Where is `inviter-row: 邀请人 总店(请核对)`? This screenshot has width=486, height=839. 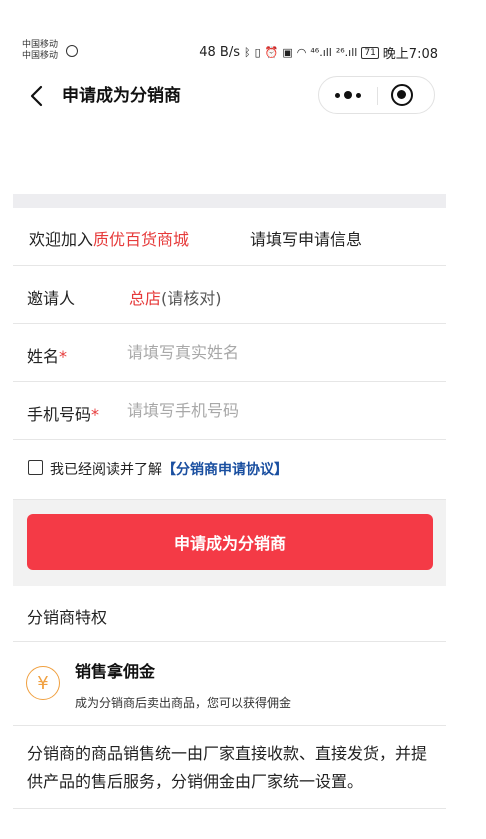 inviter-row: 邀请人 总店(请核对) is located at coordinates (229, 295).